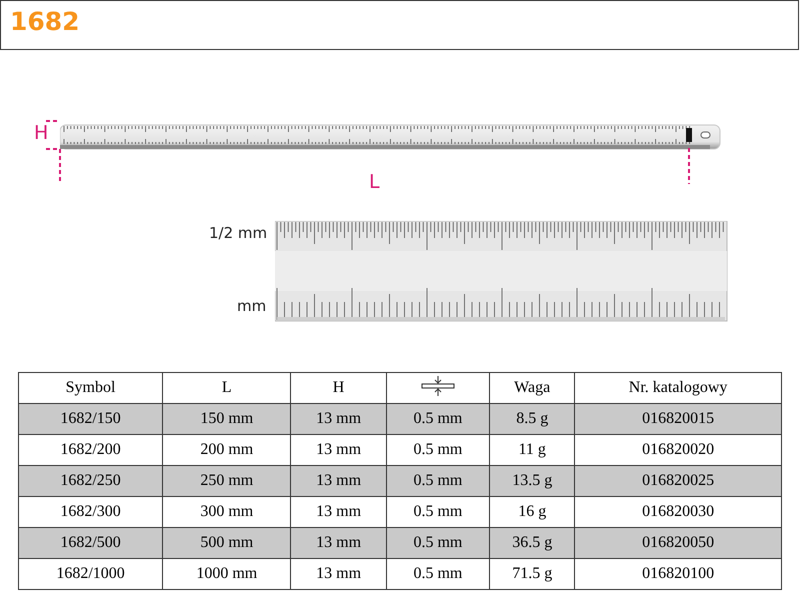  Describe the element at coordinates (45, 21) in the screenshot. I see `product-number: 1682` at that location.